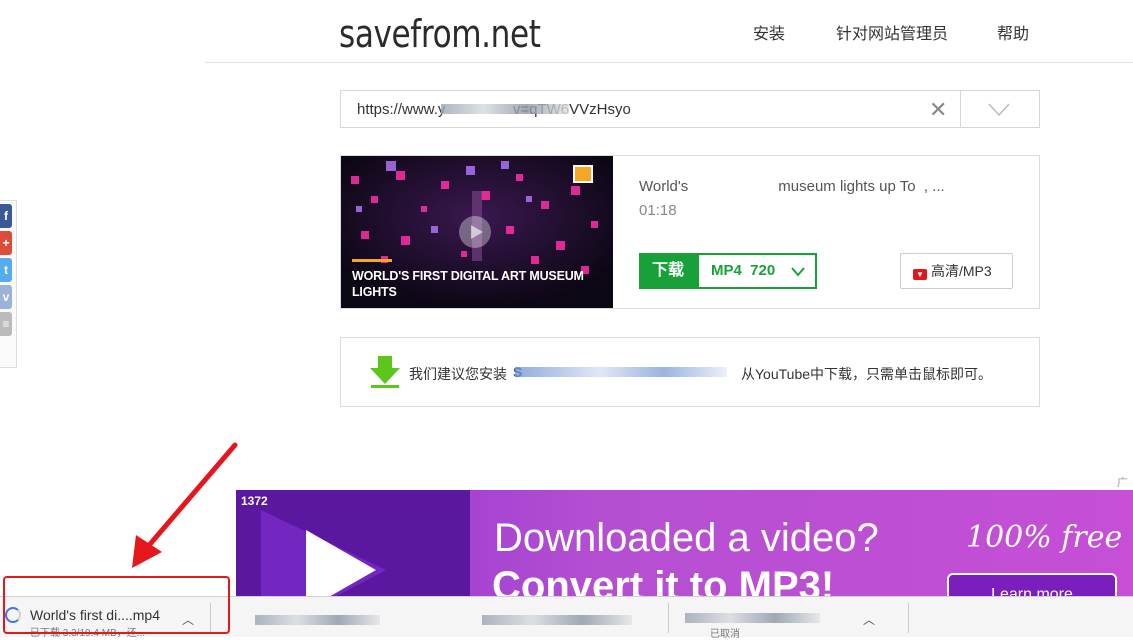 The width and height of the screenshot is (1133, 640). What do you see at coordinates (621, 372) in the screenshot?
I see `redacted-link` at bounding box center [621, 372].